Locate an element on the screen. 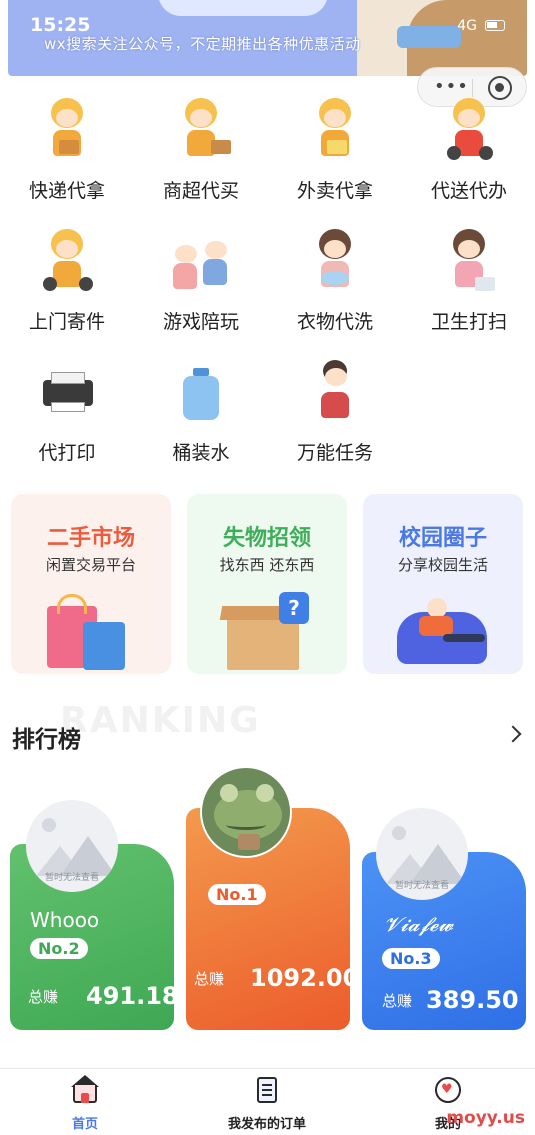 This screenshot has width=535, height=1135. promo-second-hand: 二手市场 闲置交易平台 is located at coordinates (91, 584).